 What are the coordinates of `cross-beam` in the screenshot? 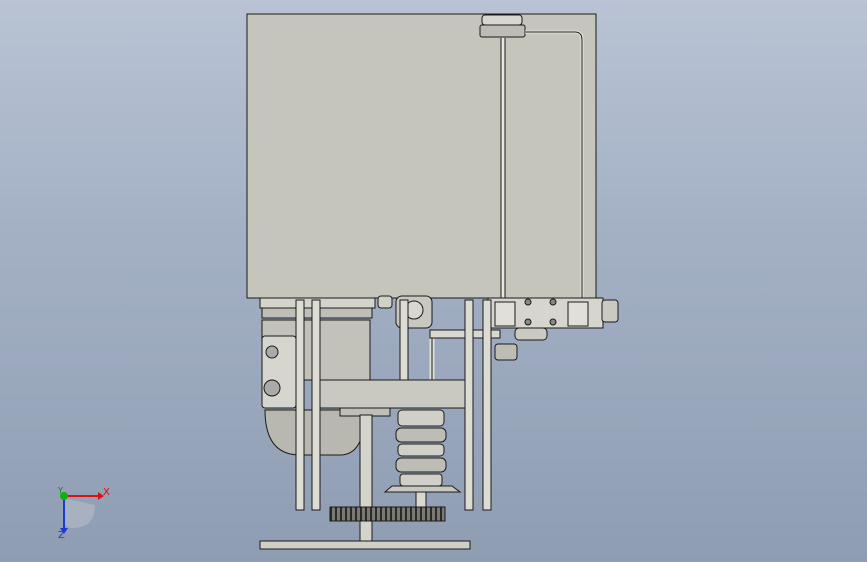 It's located at (392, 394).